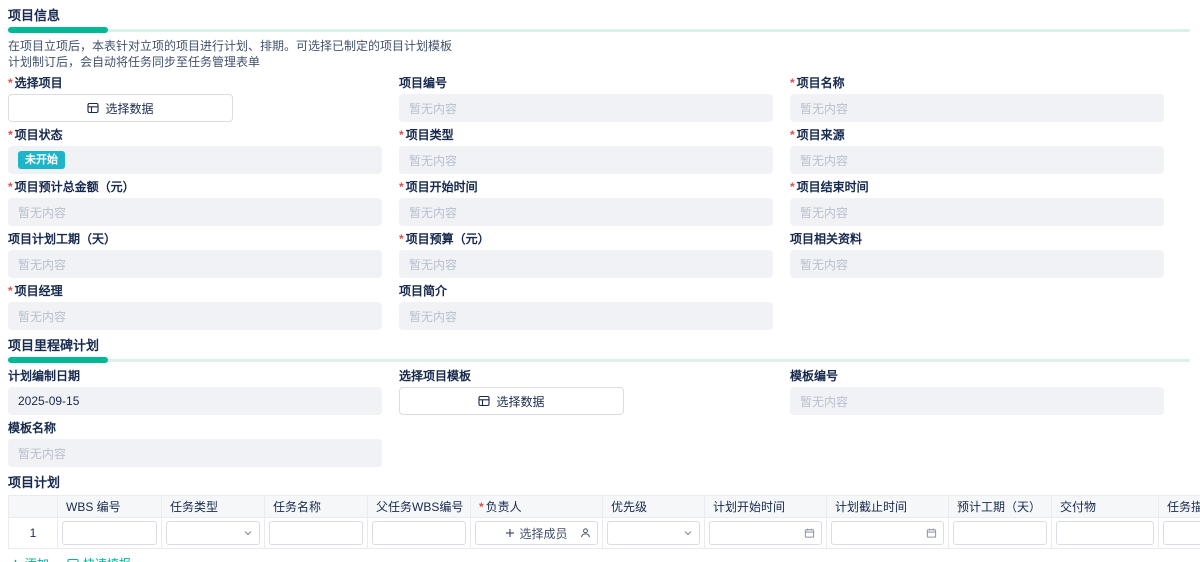 This screenshot has height=562, width=1200. I want to click on quick-fill-label: 快速填报, so click(107, 559).